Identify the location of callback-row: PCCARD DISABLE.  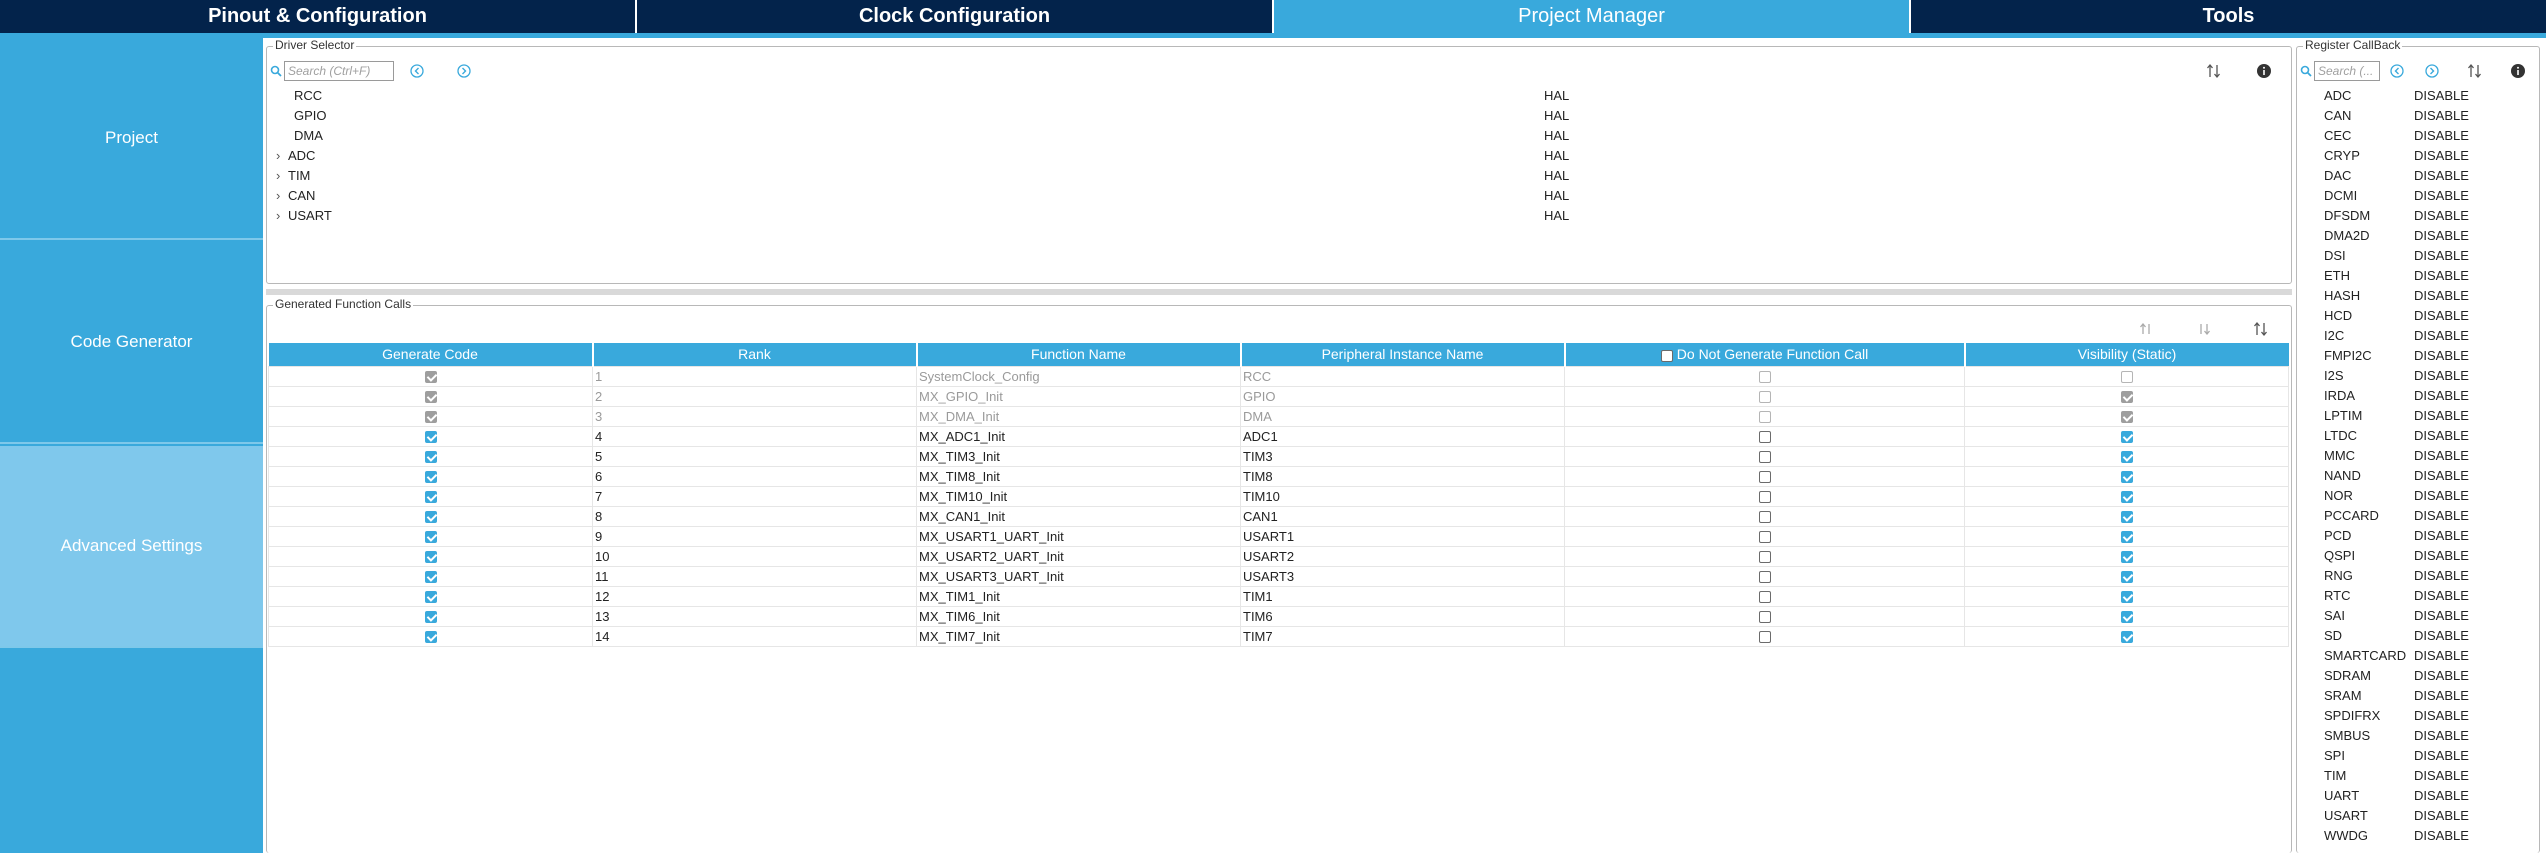
(2427, 516).